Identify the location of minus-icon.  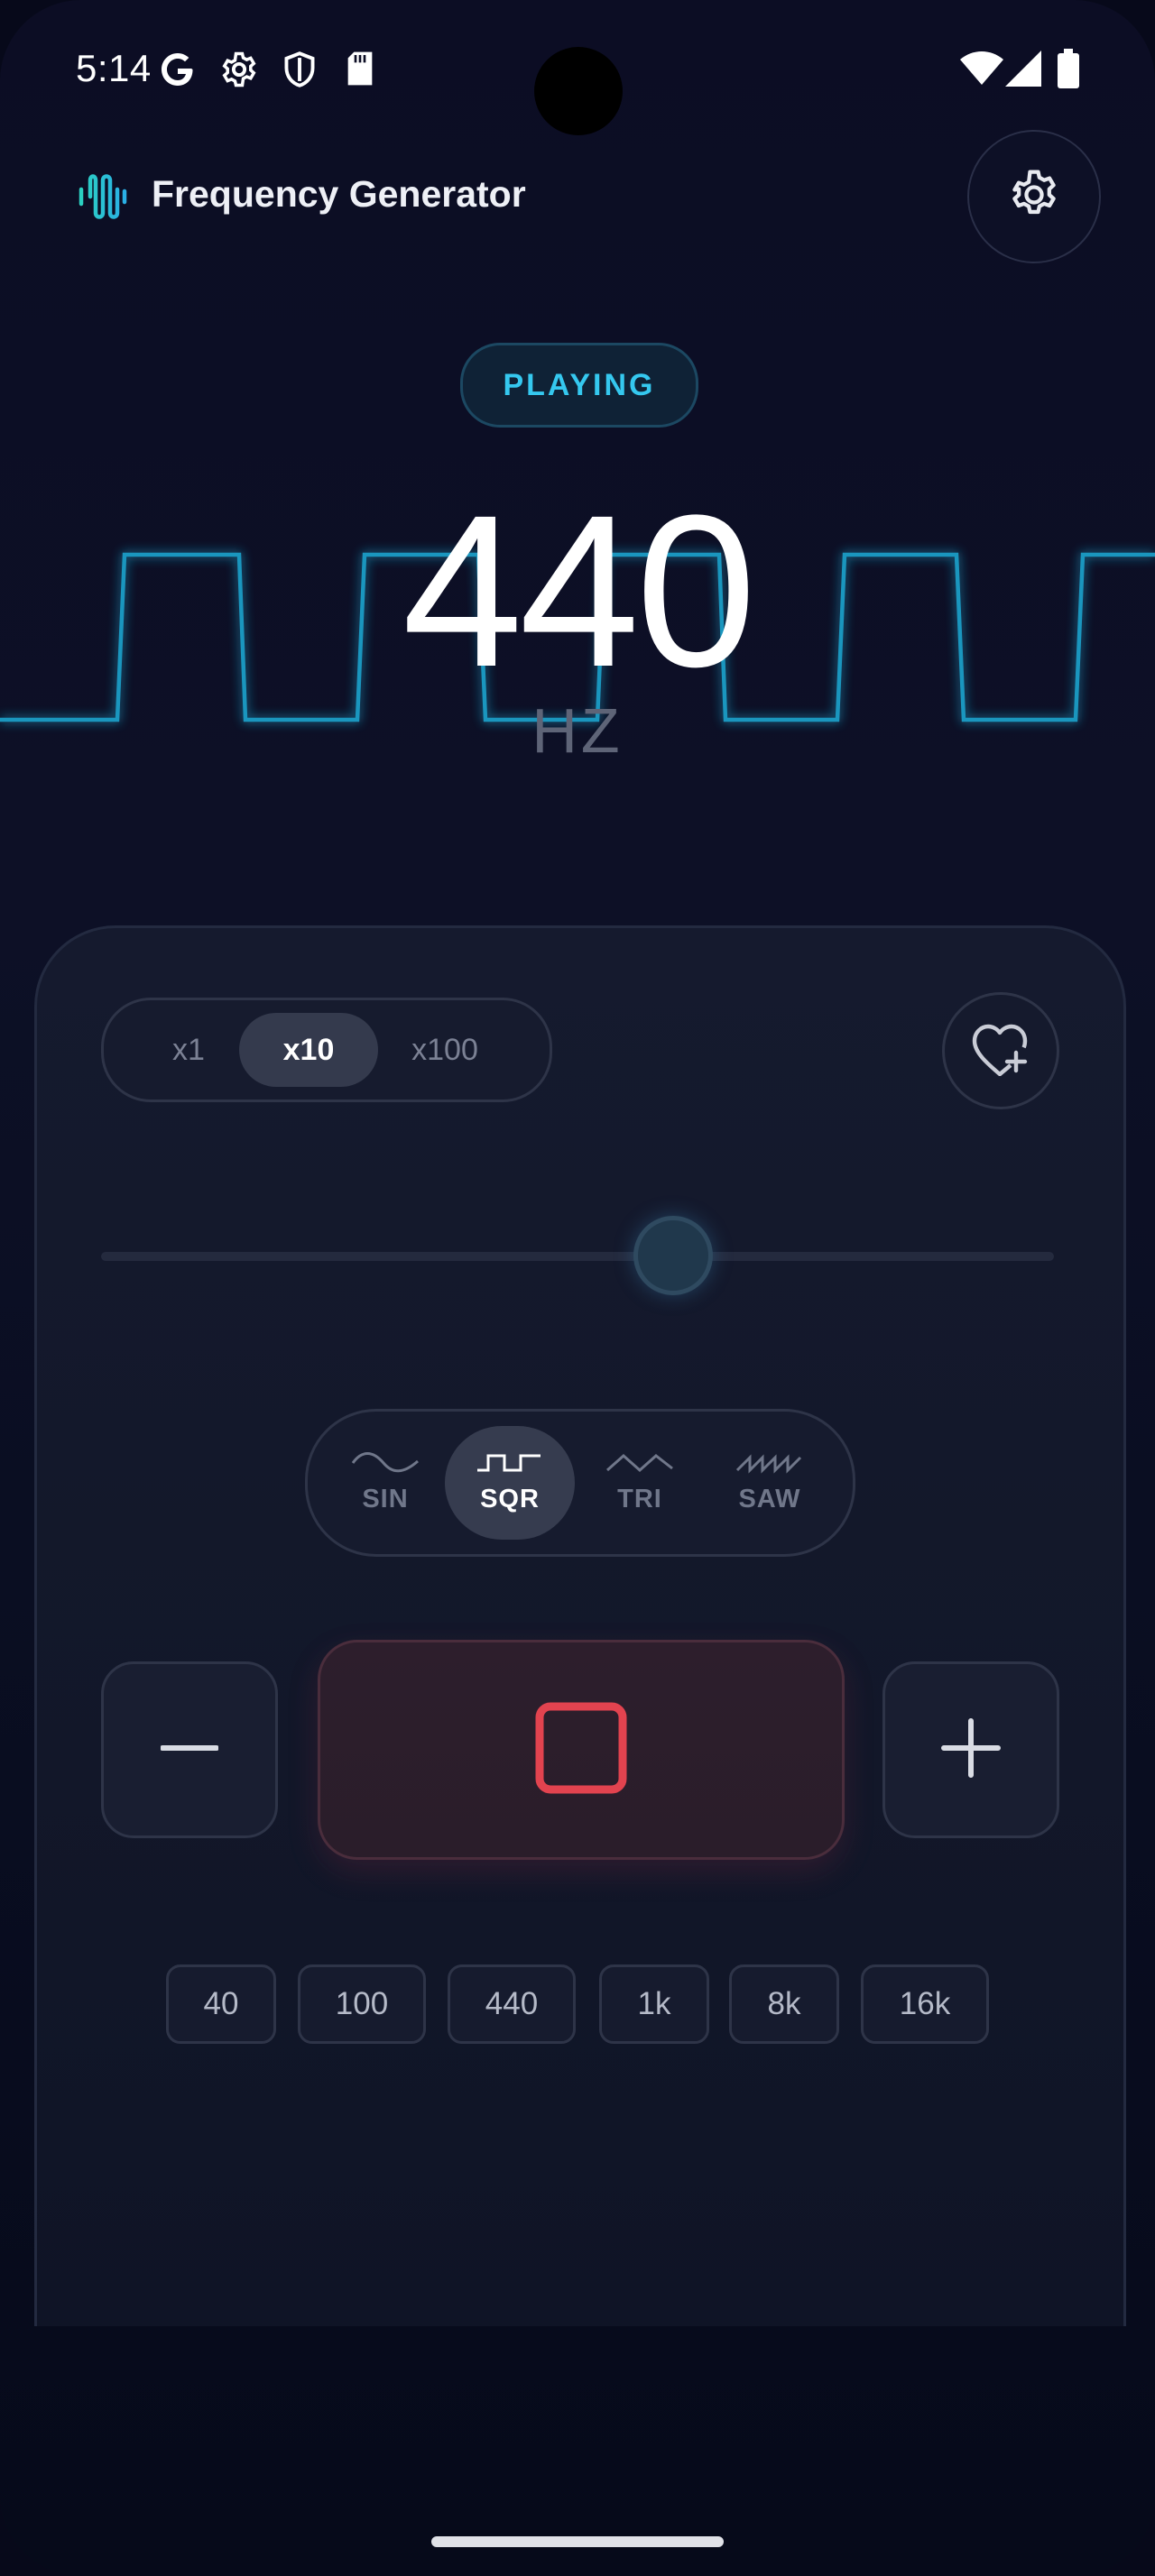
(189, 1750).